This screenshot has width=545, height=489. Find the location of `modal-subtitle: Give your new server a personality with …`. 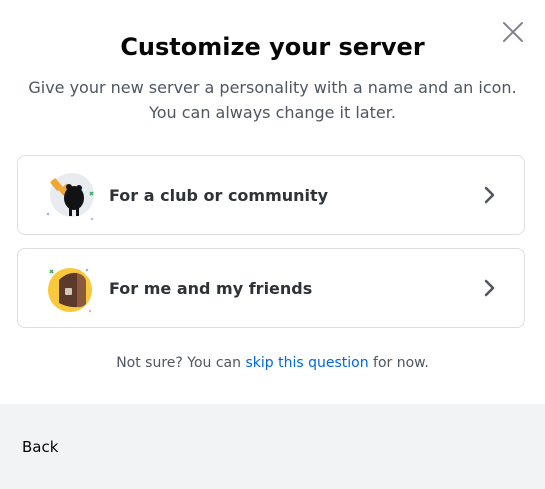

modal-subtitle: Give your new server a personality with … is located at coordinates (272, 100).